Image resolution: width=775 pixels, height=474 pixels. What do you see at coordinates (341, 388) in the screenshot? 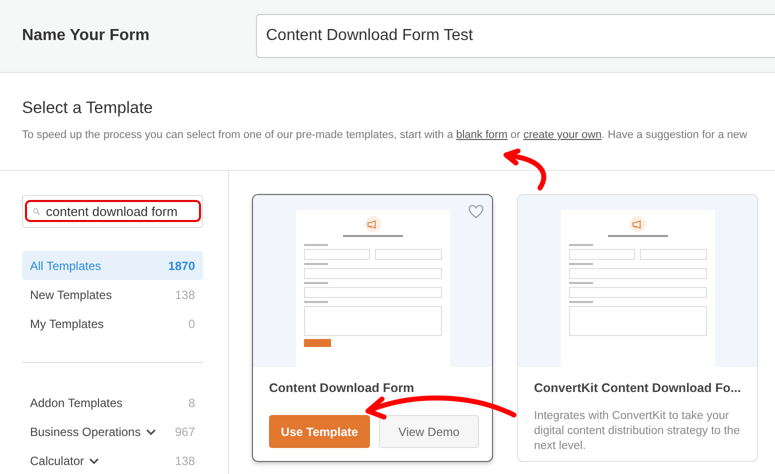
I see `template-title: Content Download Form` at bounding box center [341, 388].